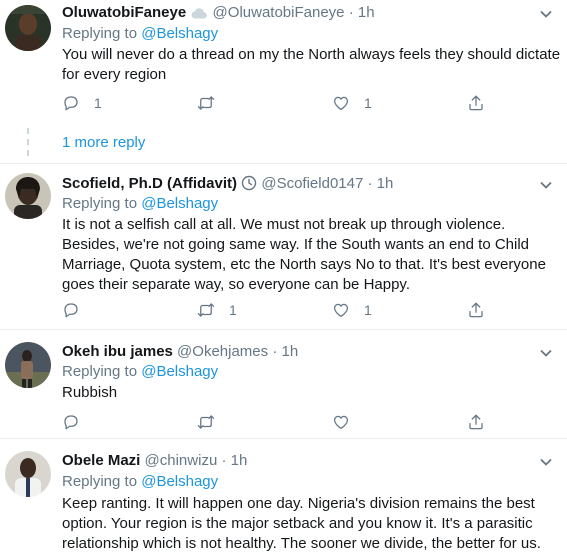 The image size is (567, 556). What do you see at coordinates (149, 183) in the screenshot?
I see `author-name: Scofield, Ph.D (Affidavit)` at bounding box center [149, 183].